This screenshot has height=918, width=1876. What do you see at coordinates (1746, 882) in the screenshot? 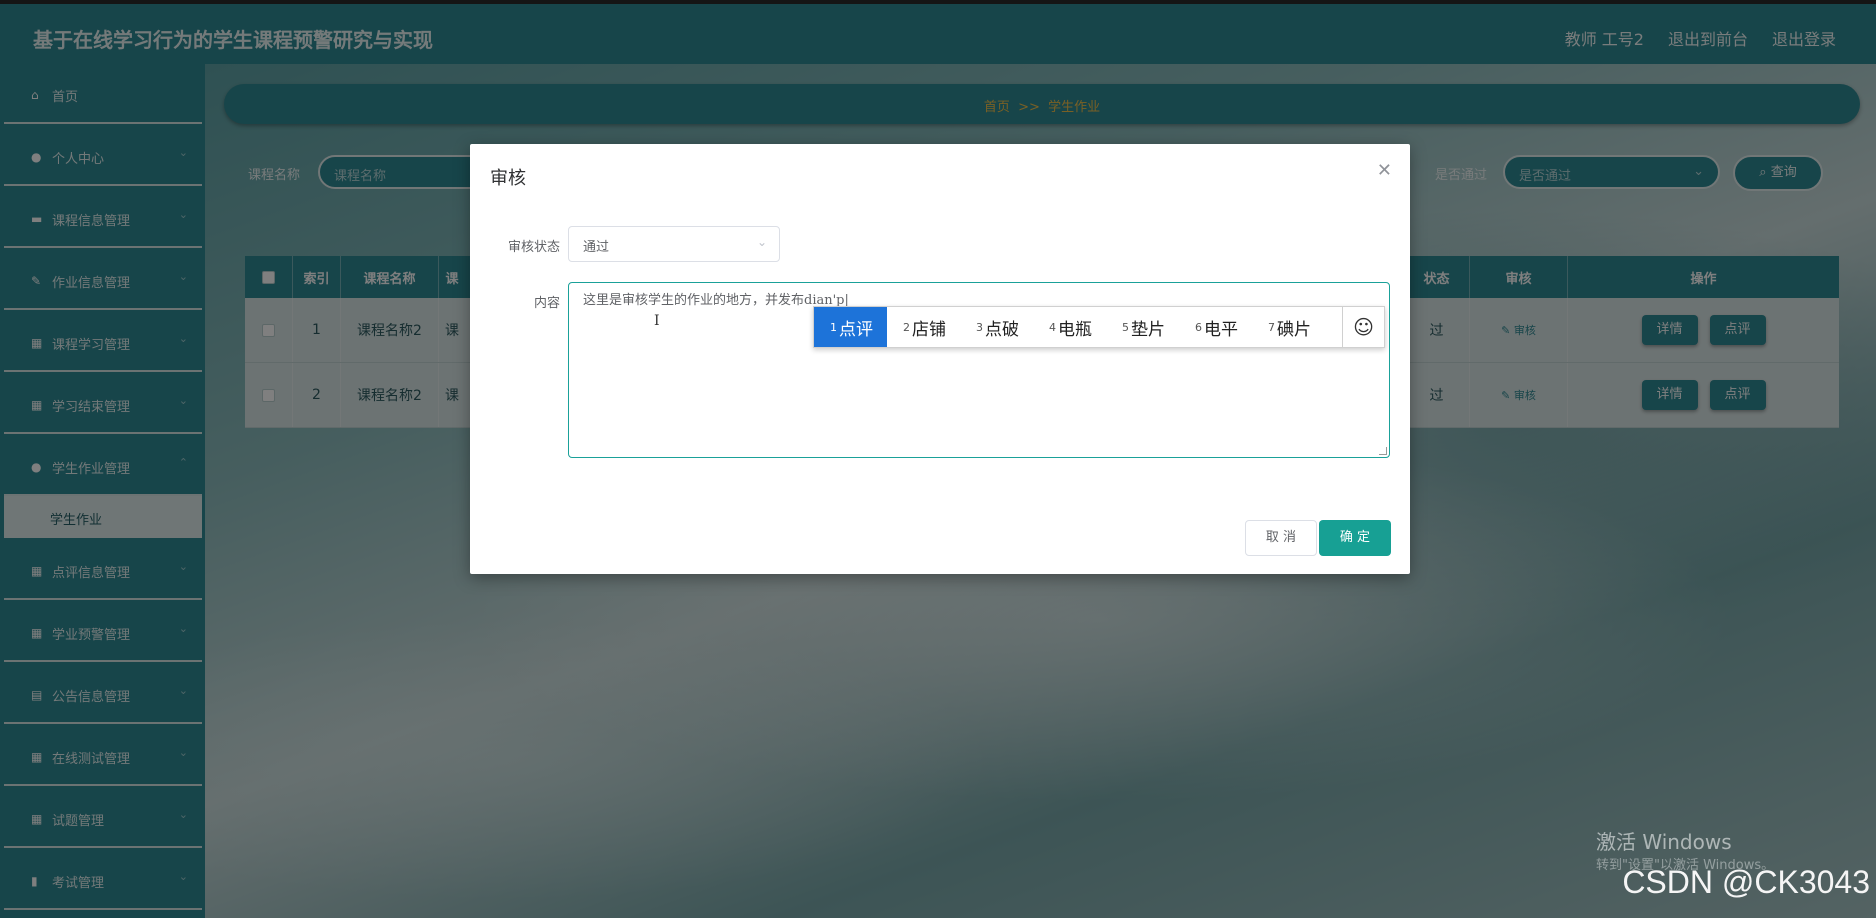
I see `csdn-watermark: CSDN @CK3043` at bounding box center [1746, 882].